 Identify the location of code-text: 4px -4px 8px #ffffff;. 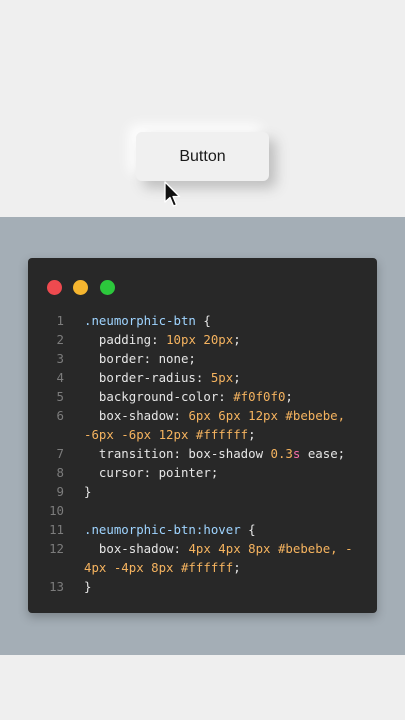
(152, 567).